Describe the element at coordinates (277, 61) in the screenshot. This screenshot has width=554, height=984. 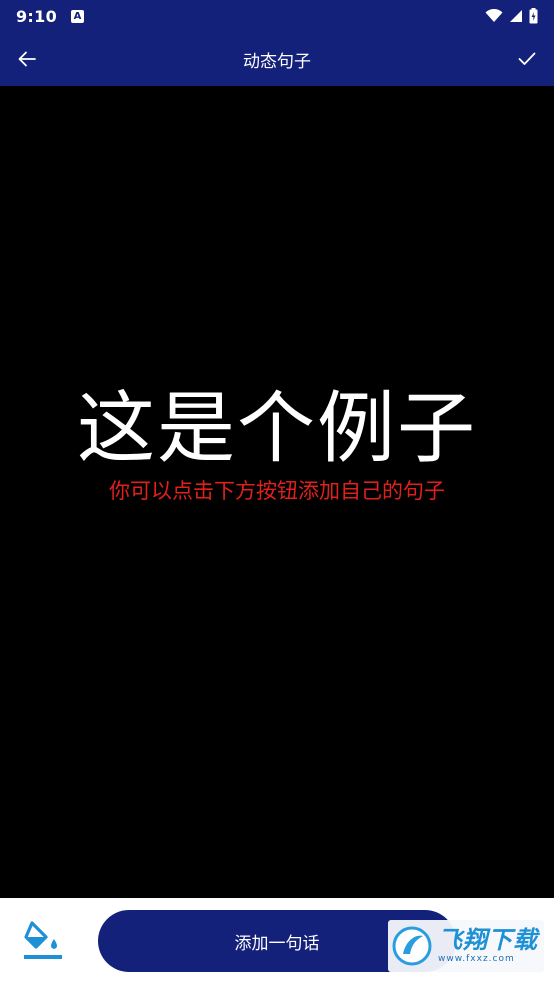
I see `page-title: 动态句子` at that location.